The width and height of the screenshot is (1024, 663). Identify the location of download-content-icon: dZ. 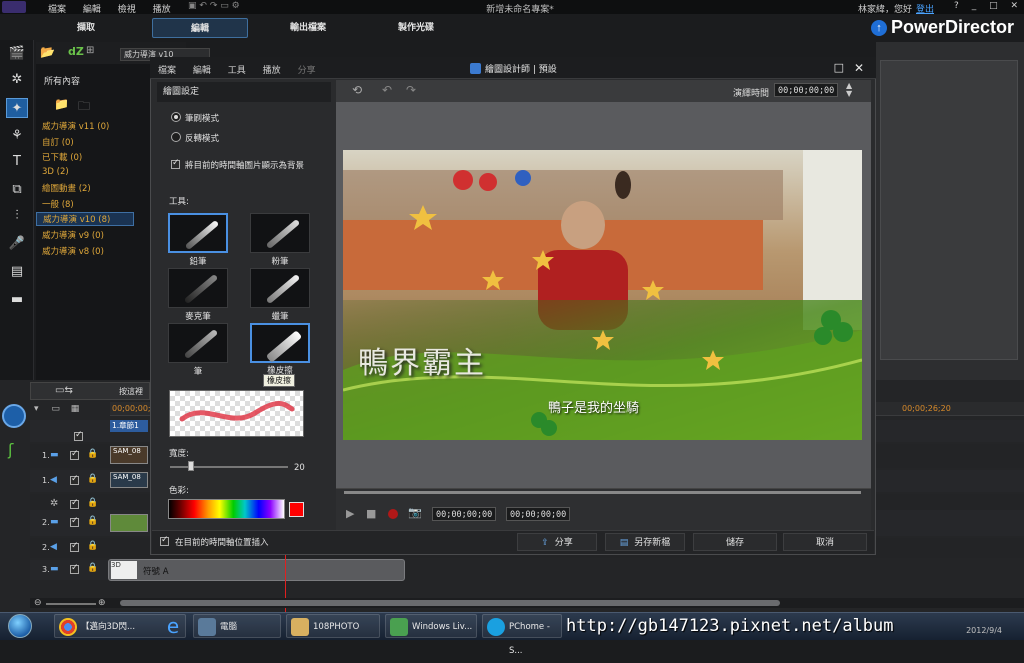
(76, 51).